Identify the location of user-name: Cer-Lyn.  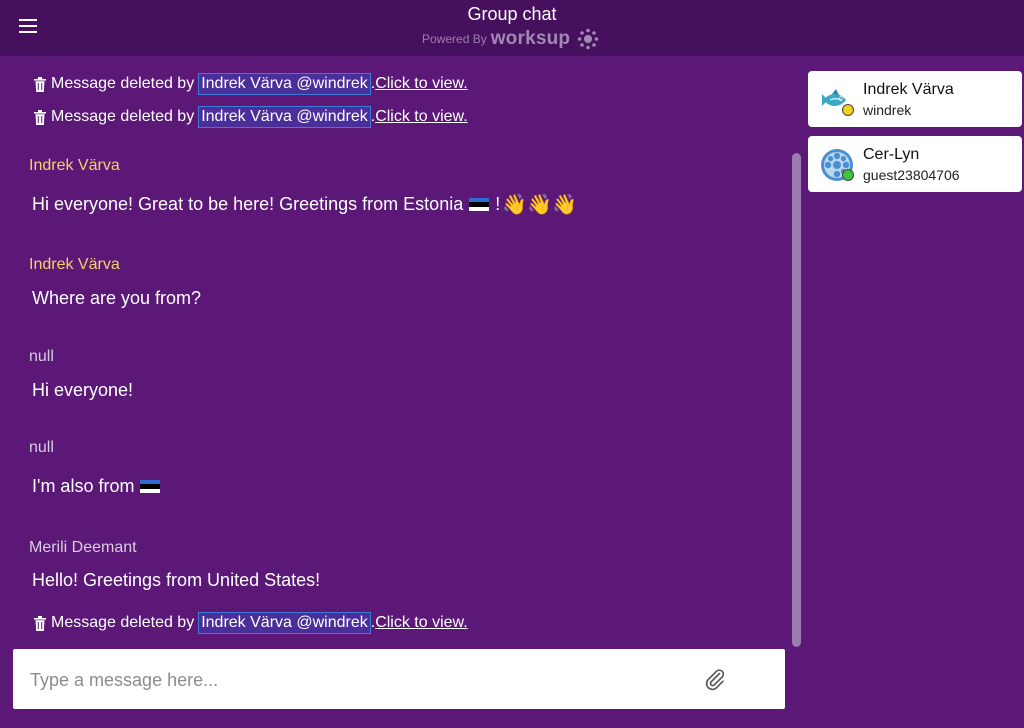
(891, 154).